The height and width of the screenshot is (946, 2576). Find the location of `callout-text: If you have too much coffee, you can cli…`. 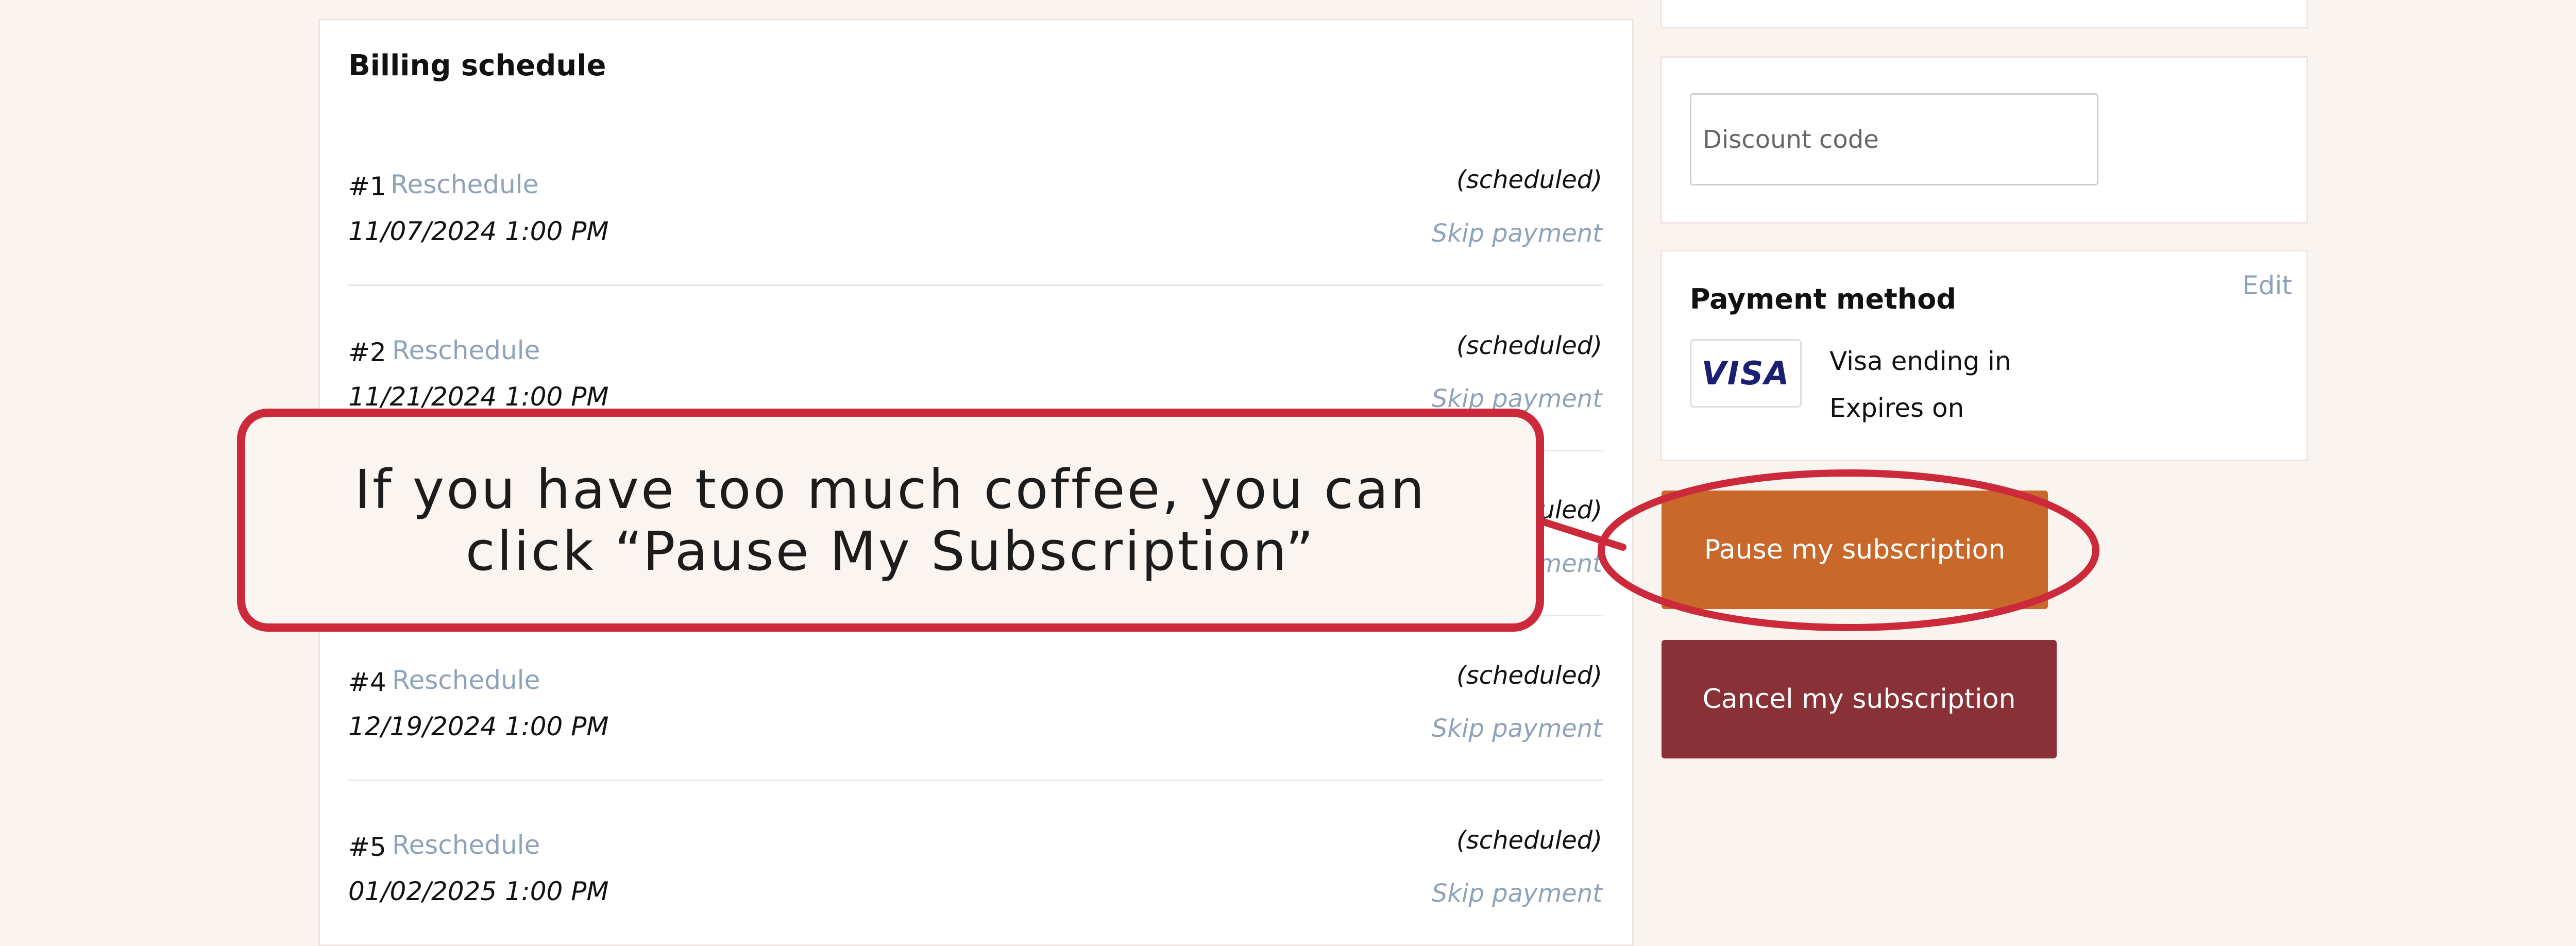

callout-text: If you have too much coffee, you can cli… is located at coordinates (890, 520).